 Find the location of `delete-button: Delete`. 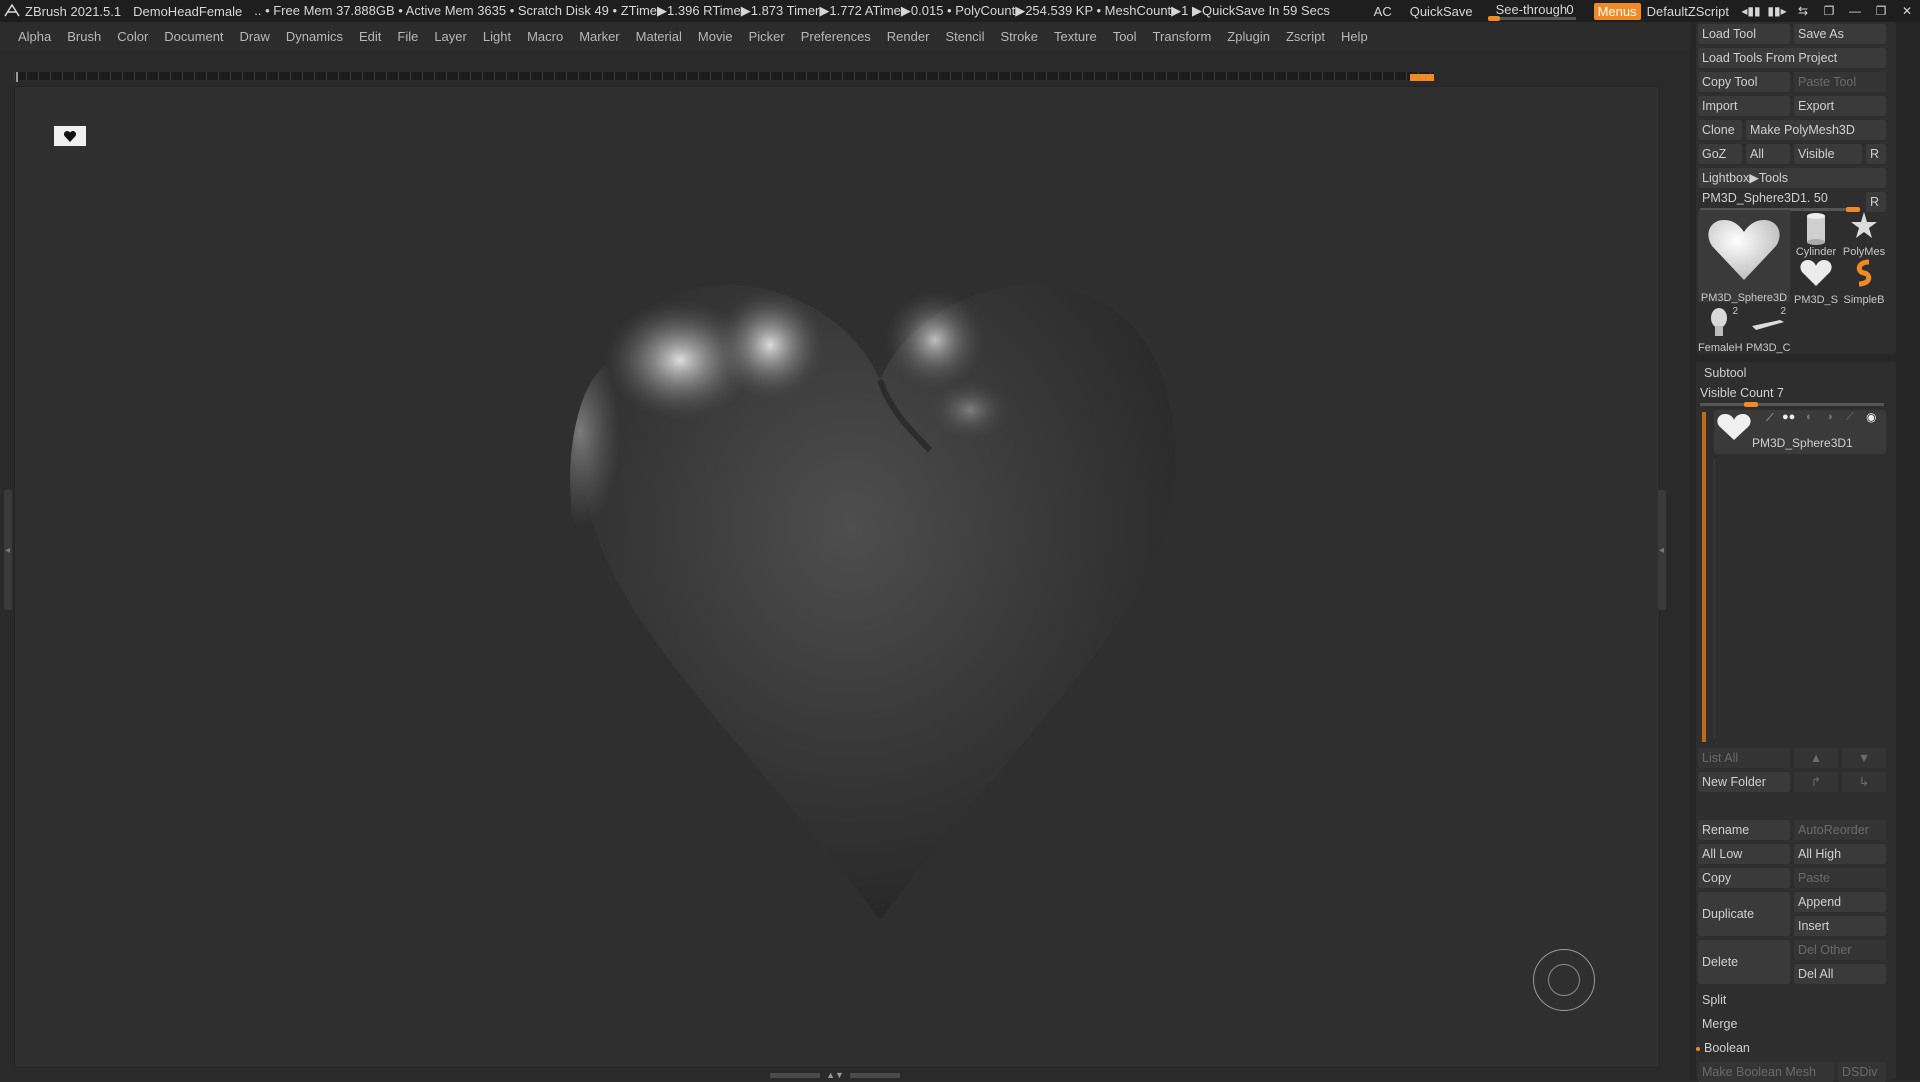

delete-button: Delete is located at coordinates (1744, 962).